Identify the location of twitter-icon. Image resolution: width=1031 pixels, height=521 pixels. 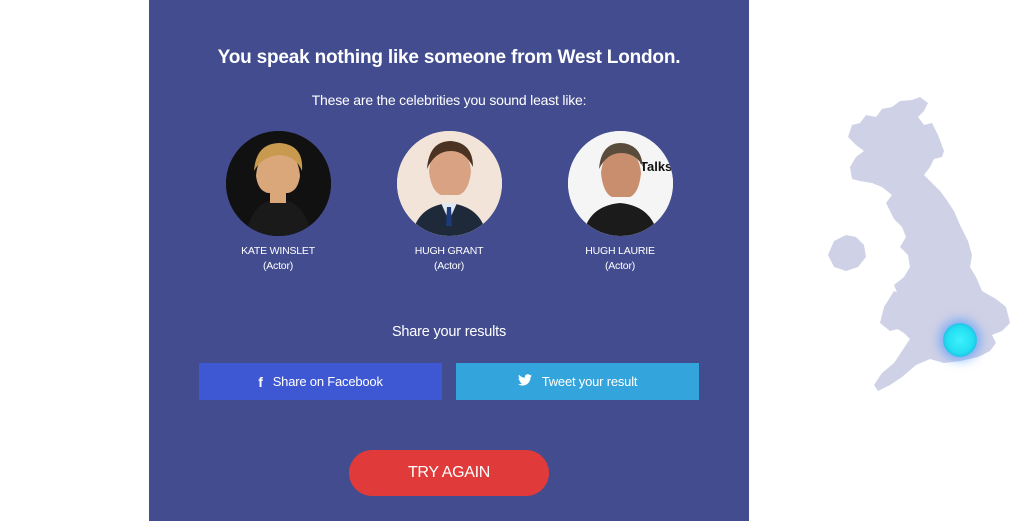
(524, 381).